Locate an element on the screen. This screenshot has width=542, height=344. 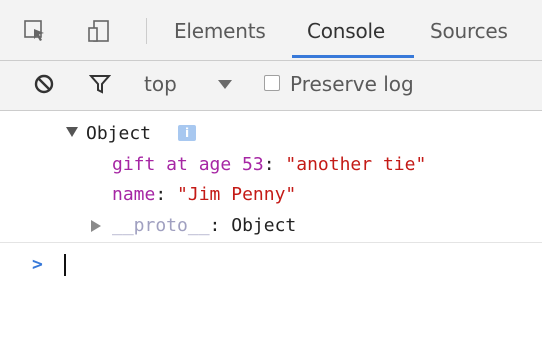
preserve-log-label: Preserve log is located at coordinates (352, 84).